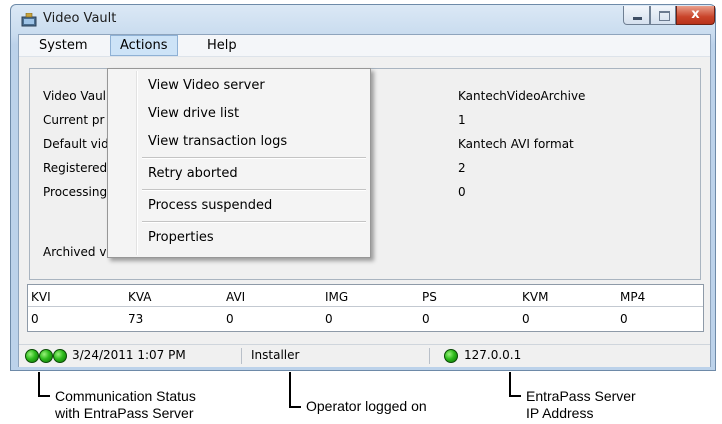 This screenshot has width=722, height=424. I want to click on app-icon, so click(29, 20).